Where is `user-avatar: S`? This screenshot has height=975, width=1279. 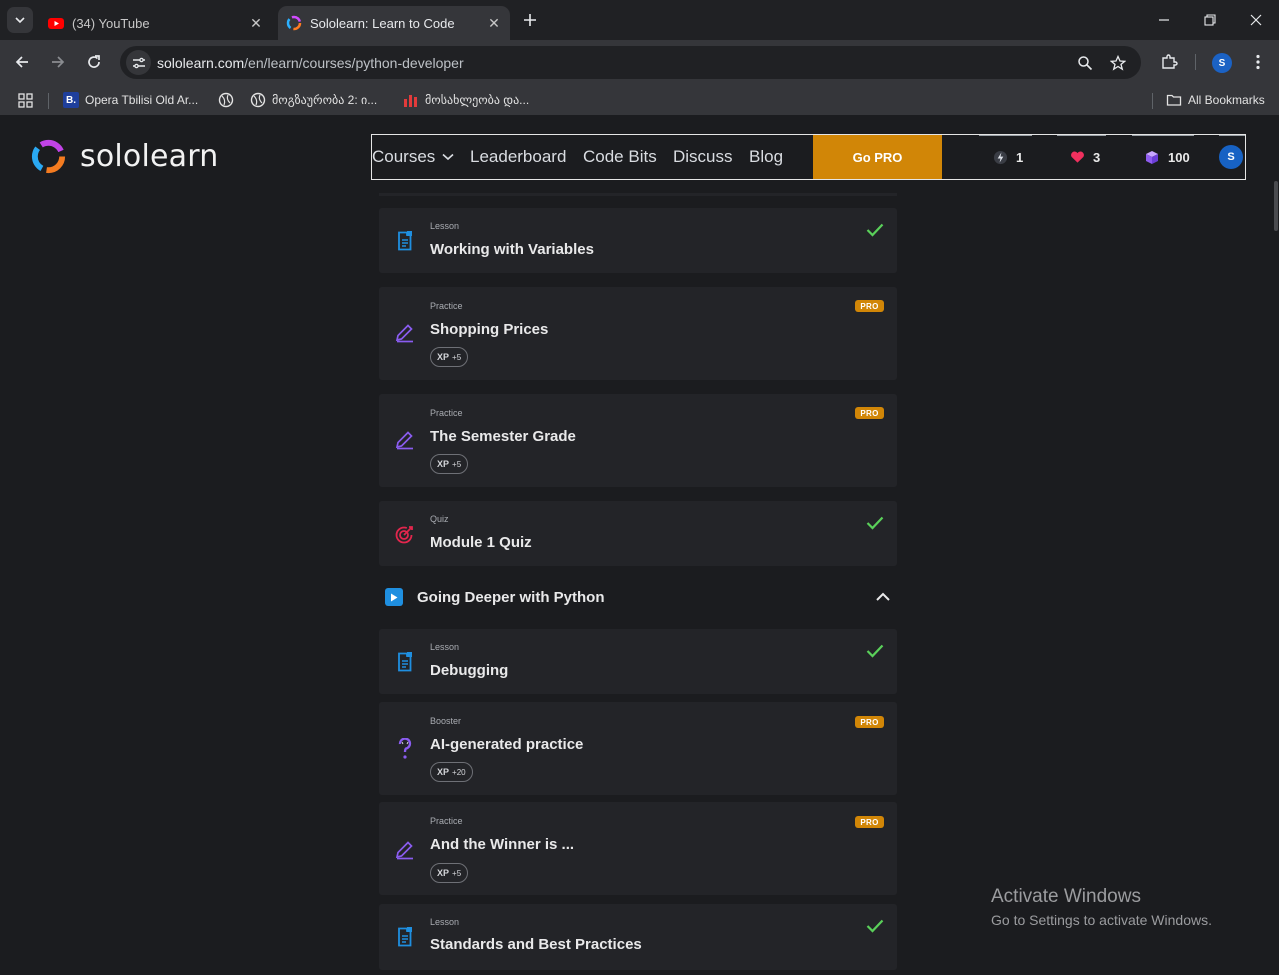 user-avatar: S is located at coordinates (1231, 157).